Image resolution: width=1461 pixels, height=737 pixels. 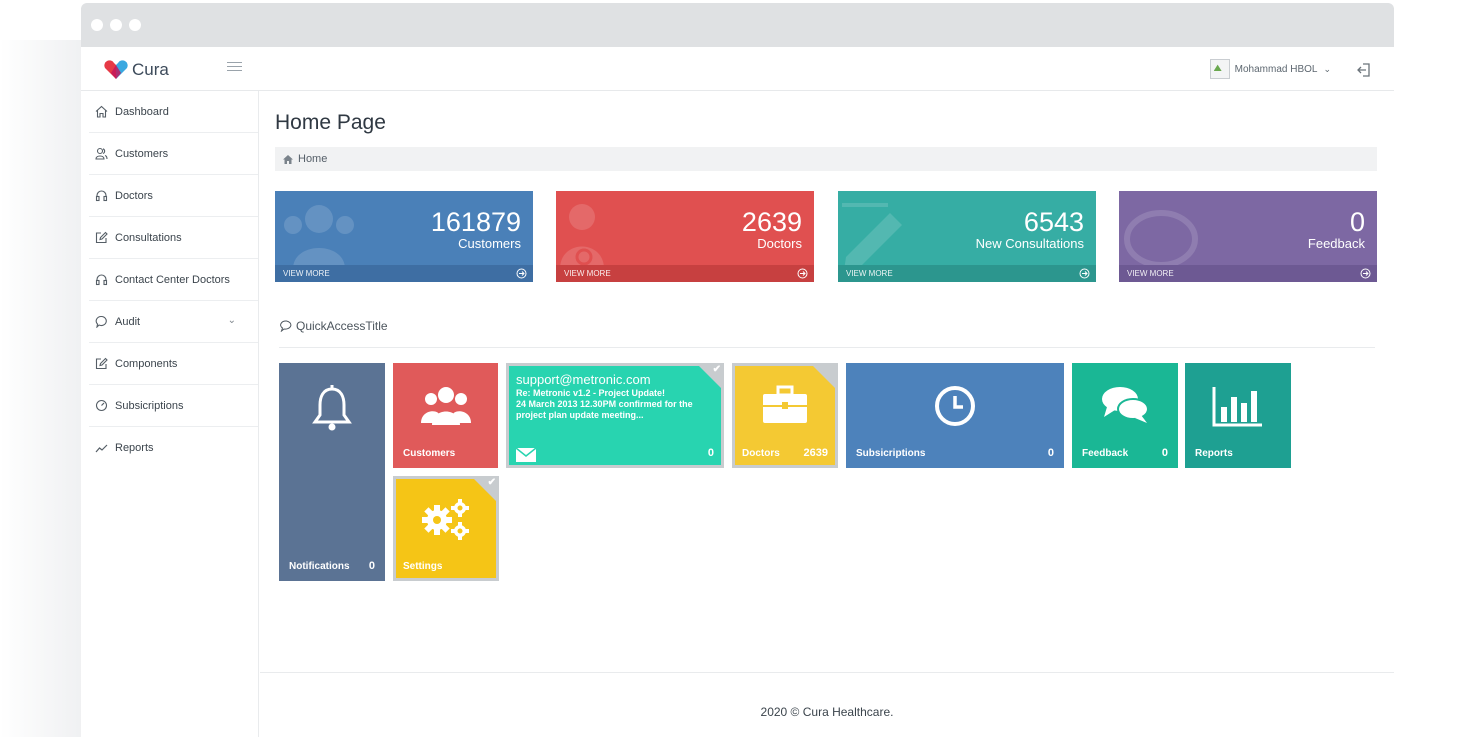 What do you see at coordinates (173, 112) in the screenshot?
I see `sidebar-item-dashboard: Dashboard` at bounding box center [173, 112].